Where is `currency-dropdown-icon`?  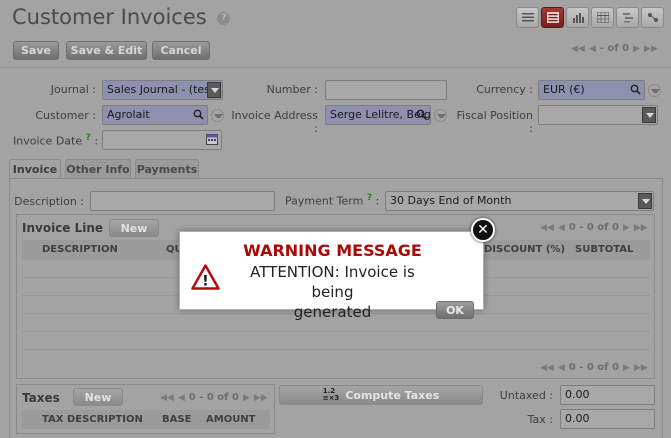
currency-dropdown-icon is located at coordinates (654, 90).